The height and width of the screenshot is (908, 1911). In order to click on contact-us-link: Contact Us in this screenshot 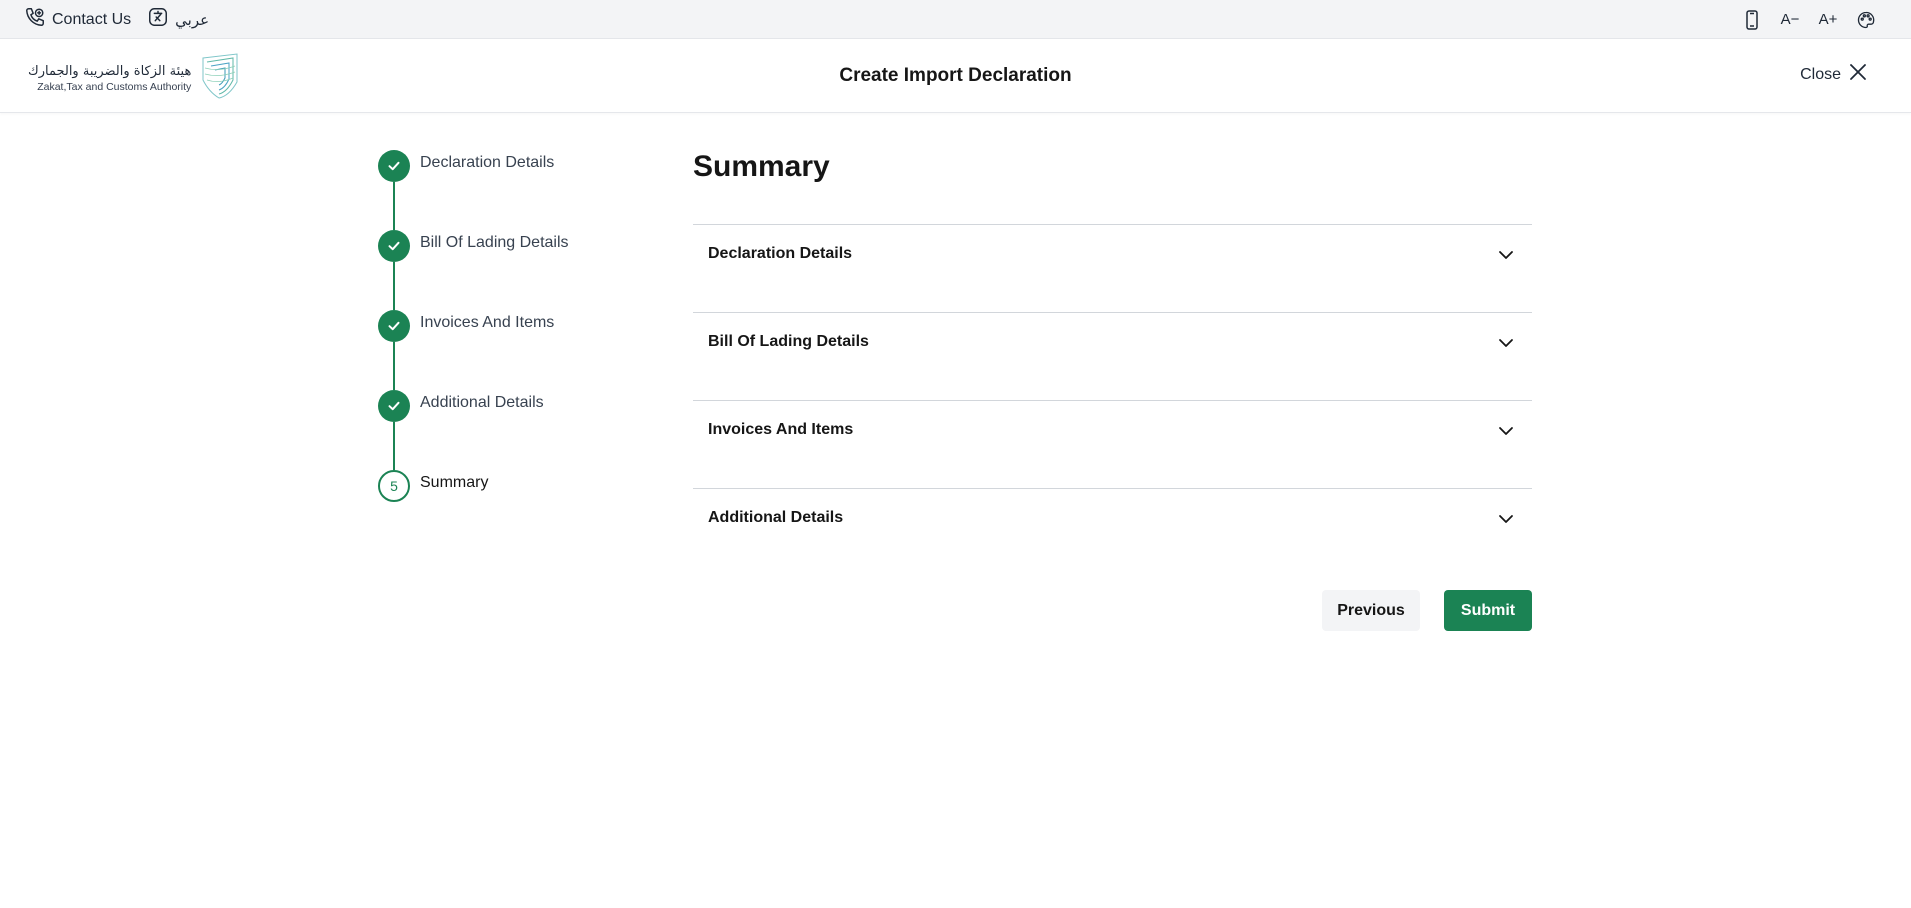, I will do `click(77, 19)`.